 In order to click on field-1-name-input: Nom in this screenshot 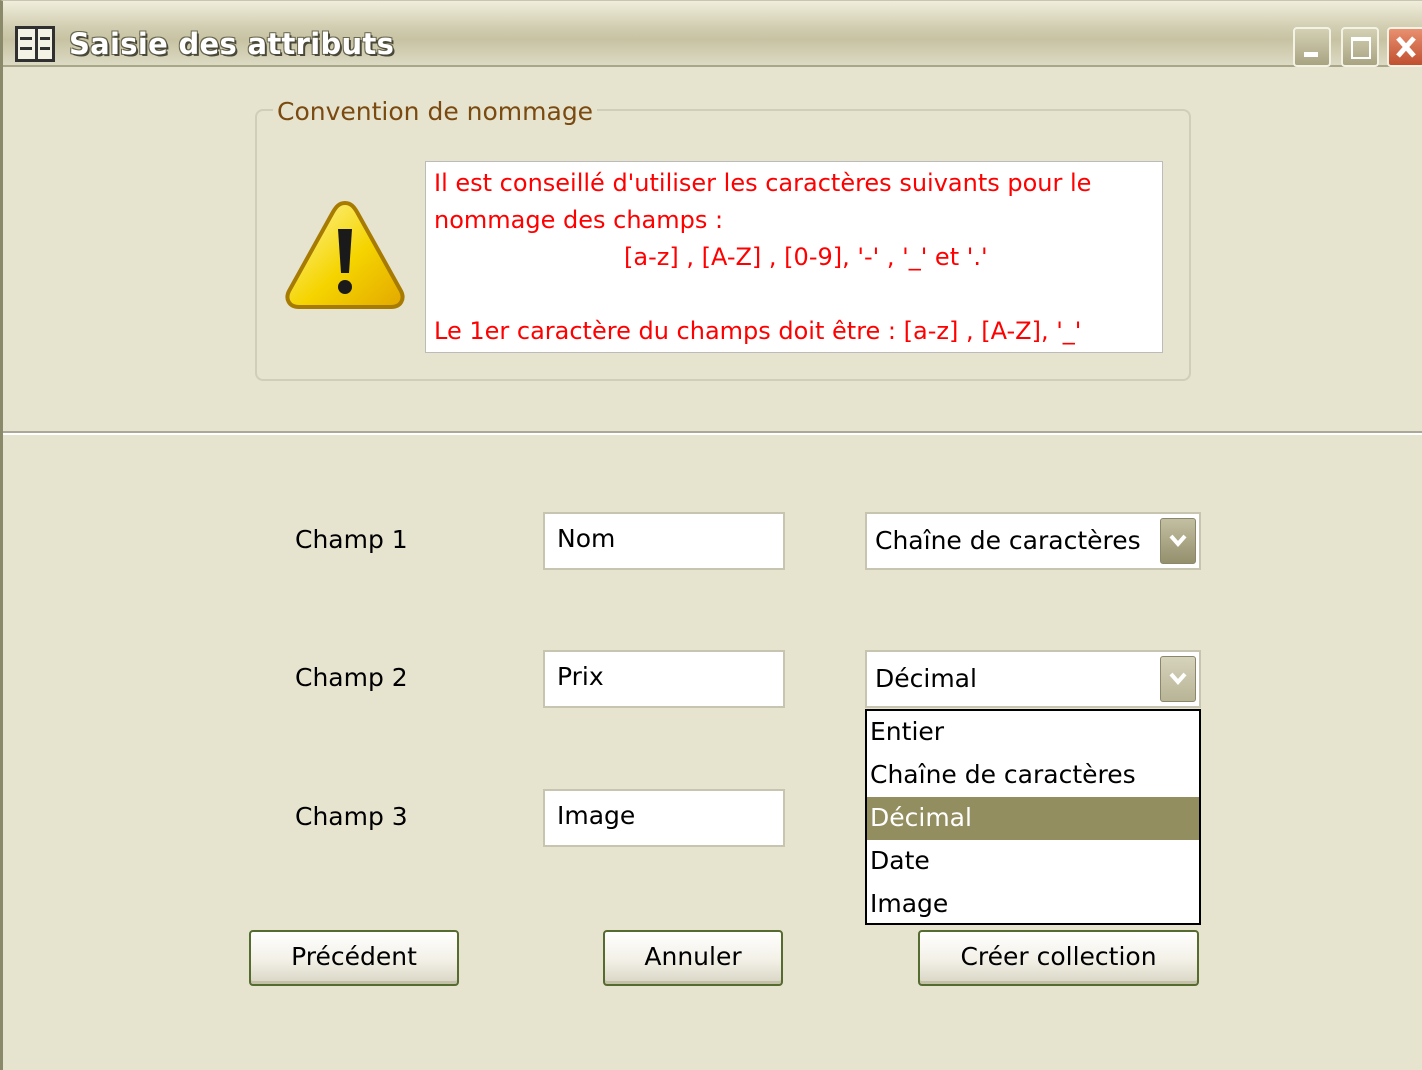, I will do `click(664, 541)`.